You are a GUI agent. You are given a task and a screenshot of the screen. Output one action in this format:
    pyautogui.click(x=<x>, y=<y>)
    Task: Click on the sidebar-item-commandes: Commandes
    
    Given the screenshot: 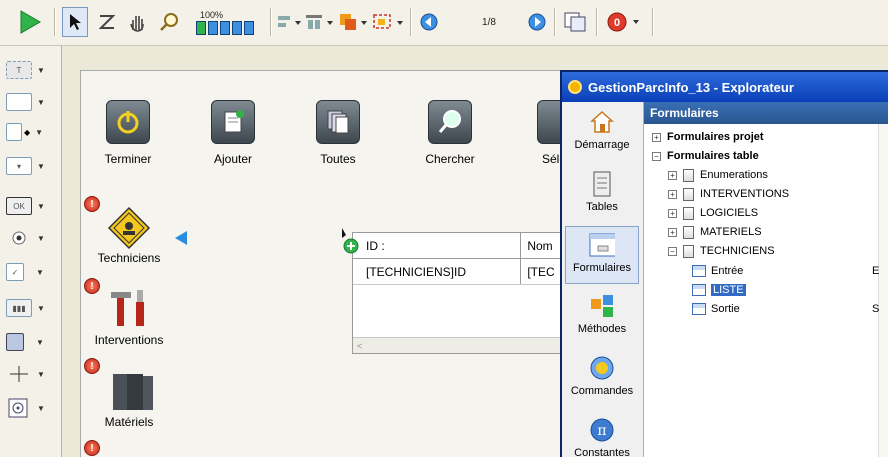 What is the action you would take?
    pyautogui.click(x=602, y=379)
    